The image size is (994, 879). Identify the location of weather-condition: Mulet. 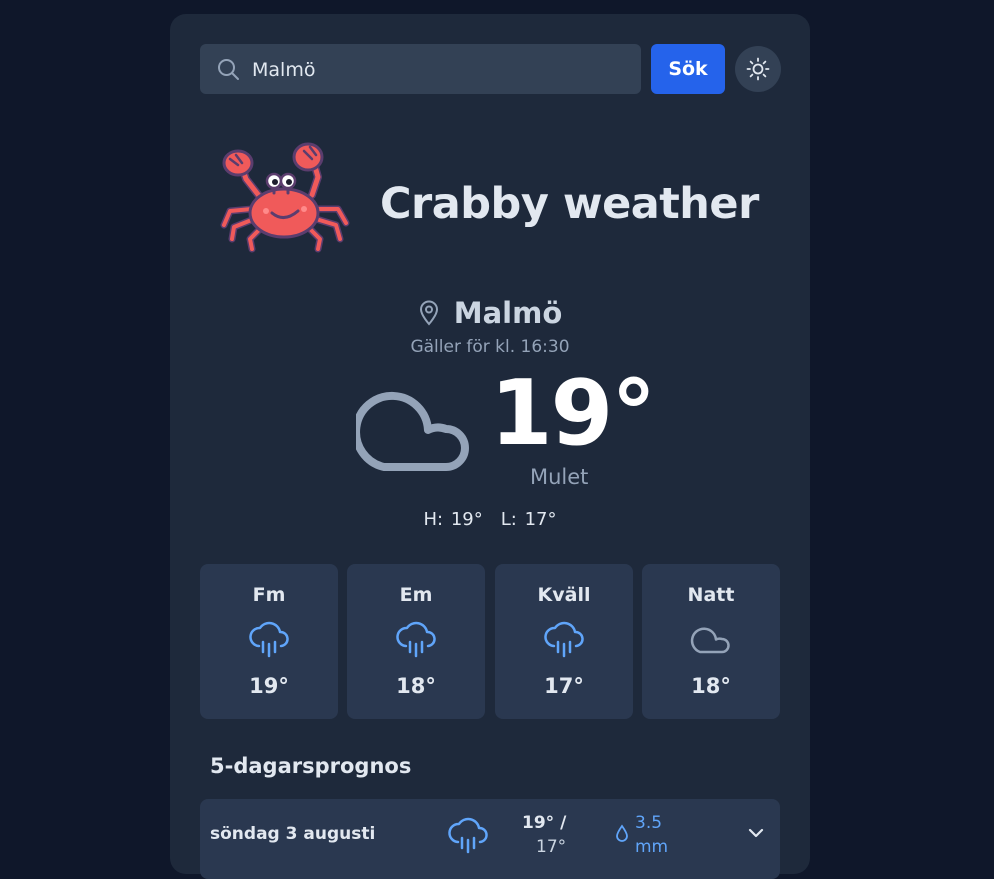
(559, 477).